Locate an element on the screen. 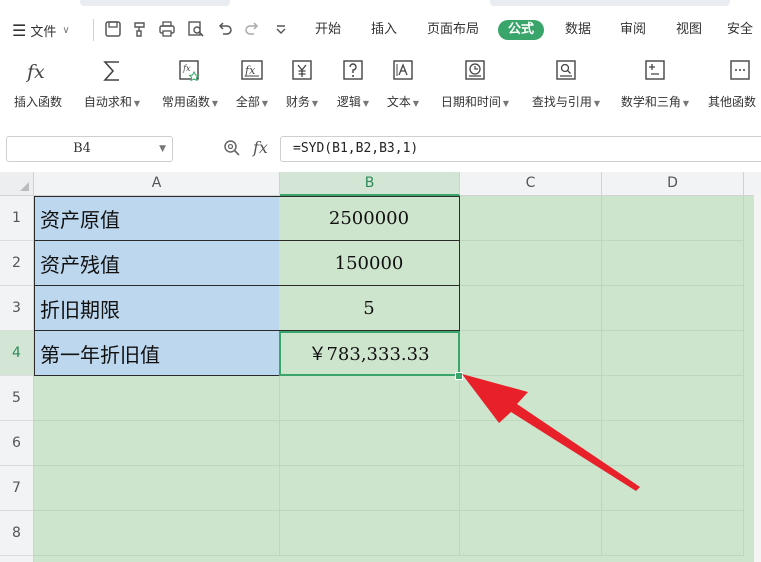  cell-a6 is located at coordinates (157, 443).